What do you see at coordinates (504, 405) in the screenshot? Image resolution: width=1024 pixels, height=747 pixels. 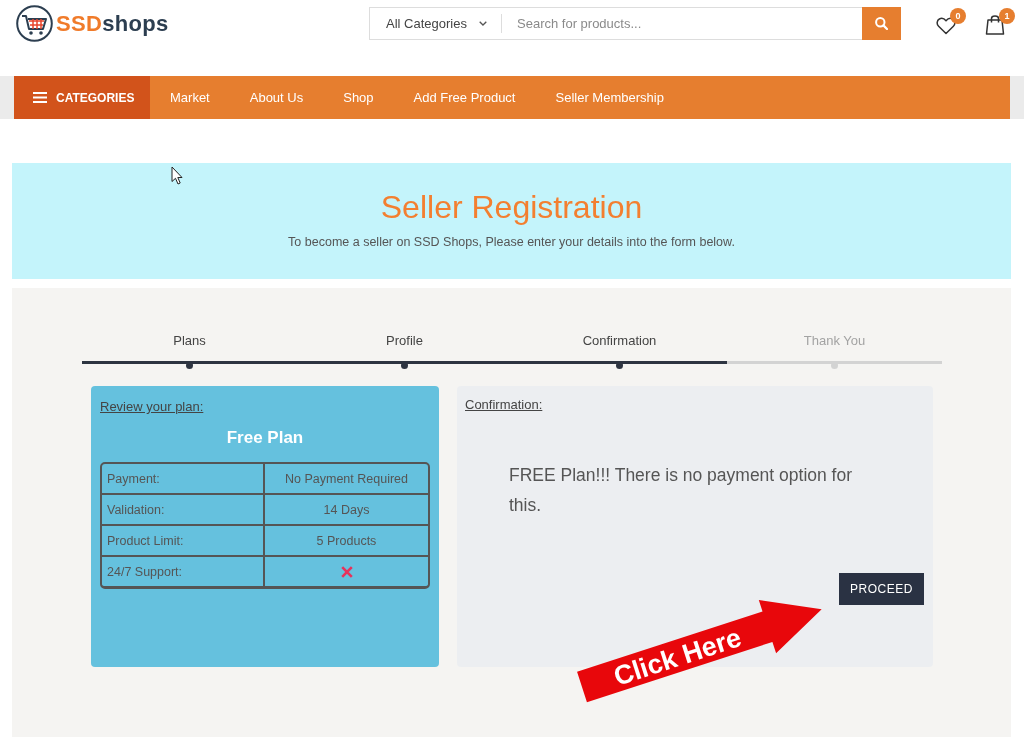 I see `card-heading: Confirmation:` at bounding box center [504, 405].